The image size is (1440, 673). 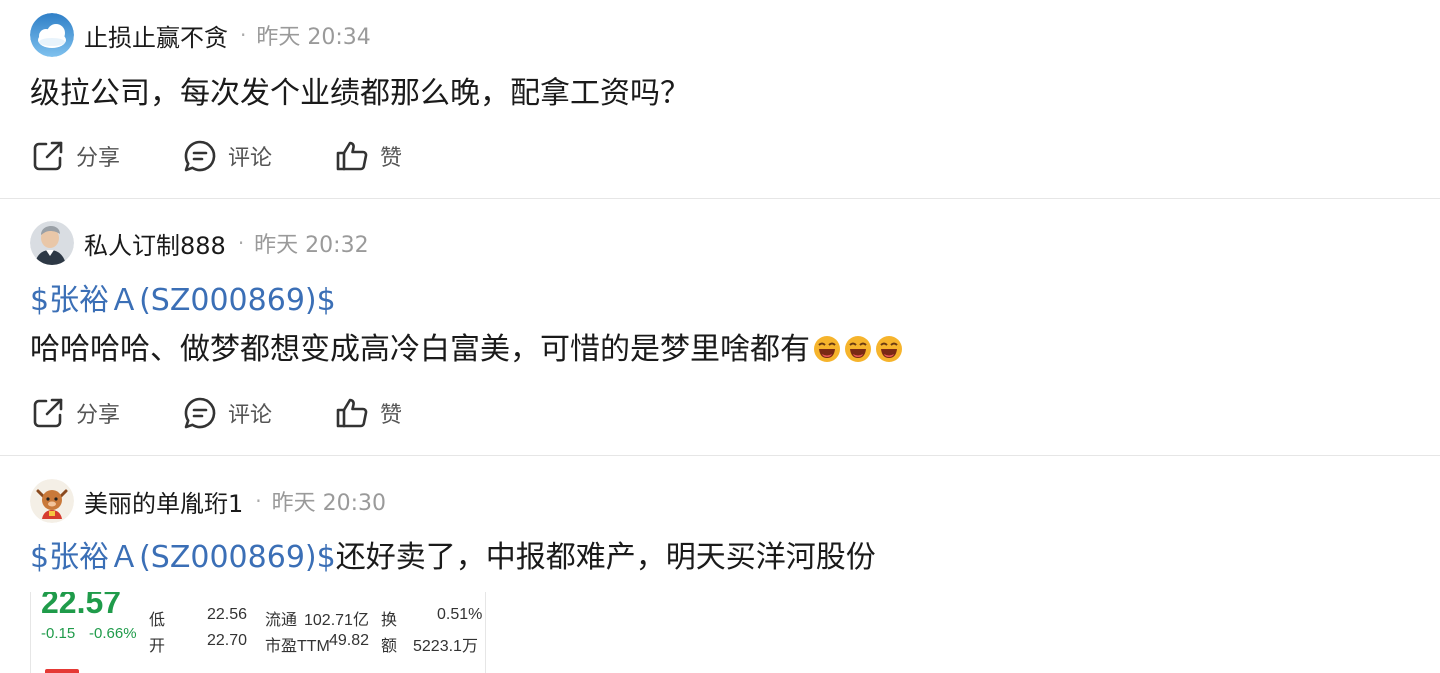 I want to click on quote-price: 22.57, so click(x=81, y=606).